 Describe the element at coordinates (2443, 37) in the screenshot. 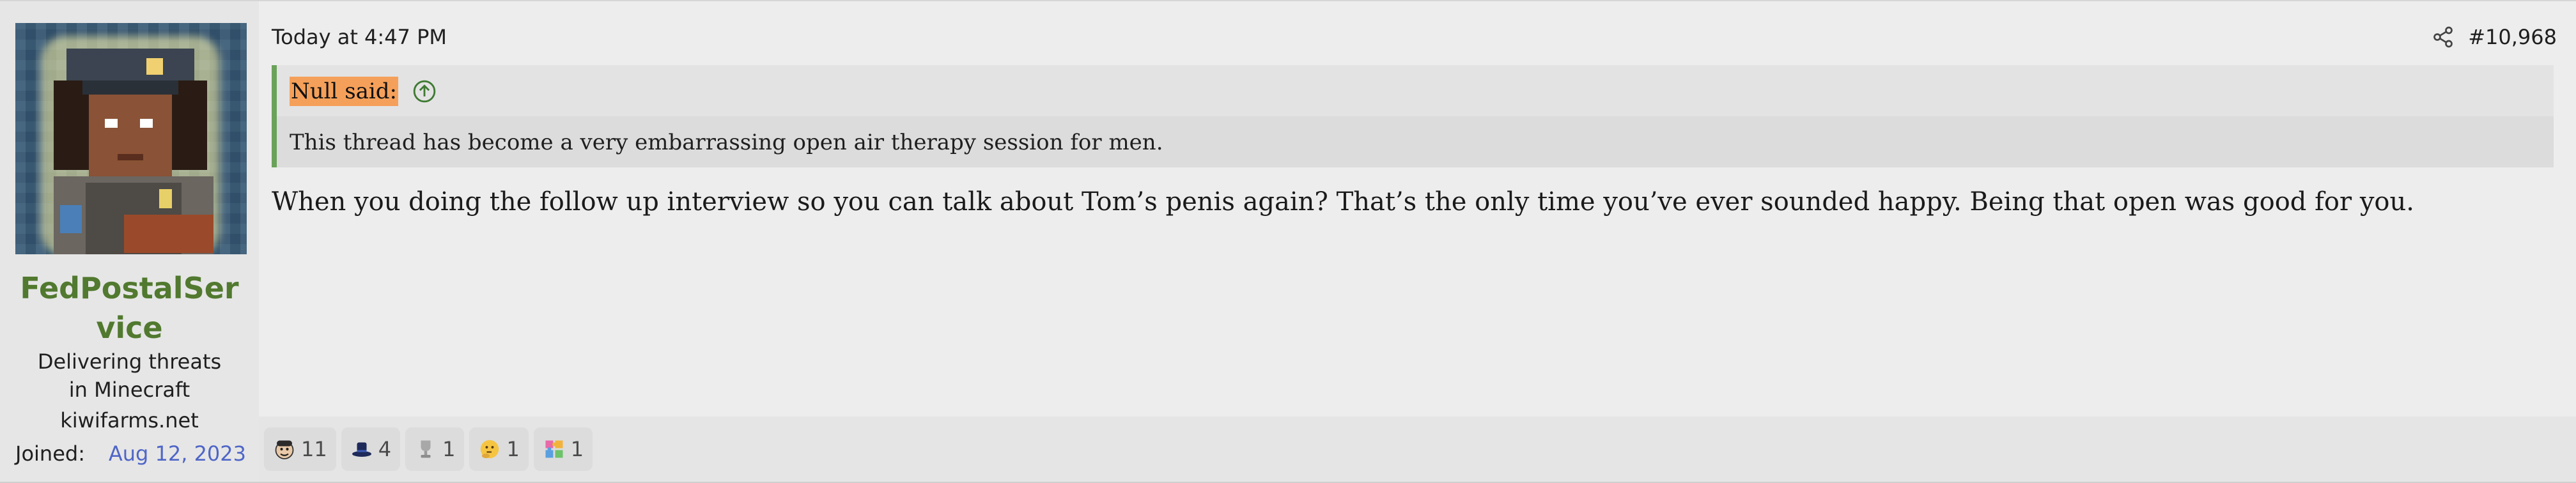

I see `share-icon` at that location.